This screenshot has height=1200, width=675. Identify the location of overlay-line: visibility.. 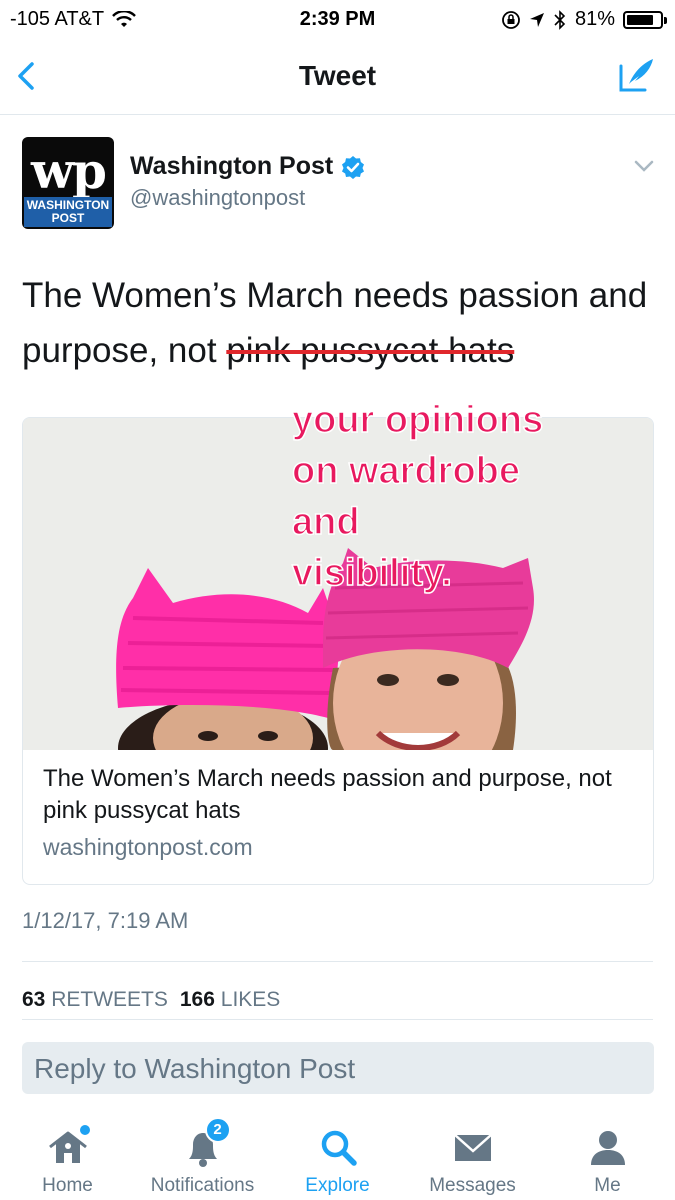
(371, 573).